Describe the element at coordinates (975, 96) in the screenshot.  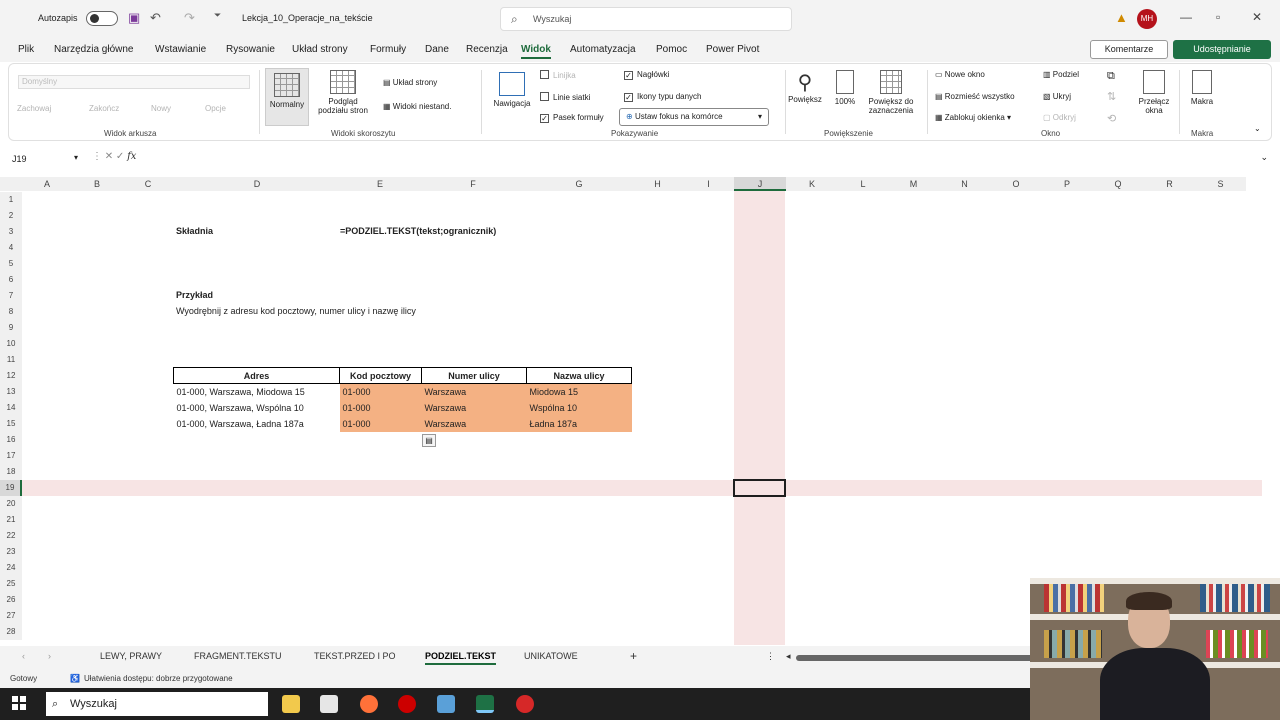
I see `arrange-all-button: ▤ Rozmieść wszystko` at that location.